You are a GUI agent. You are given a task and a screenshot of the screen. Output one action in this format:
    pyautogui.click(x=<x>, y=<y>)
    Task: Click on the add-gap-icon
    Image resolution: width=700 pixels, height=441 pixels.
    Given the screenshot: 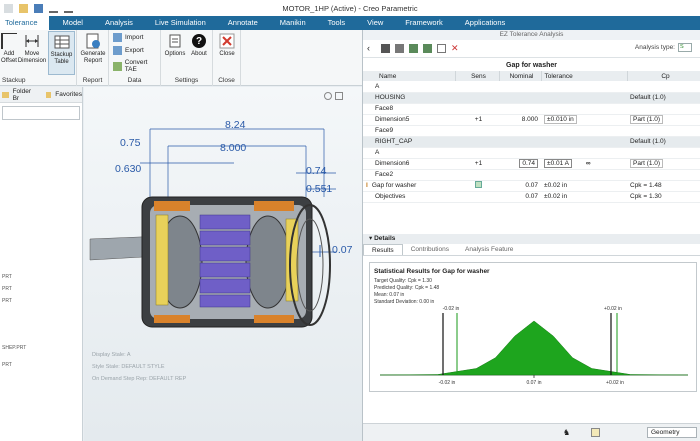 What is the action you would take?
    pyautogui.click(x=427, y=48)
    